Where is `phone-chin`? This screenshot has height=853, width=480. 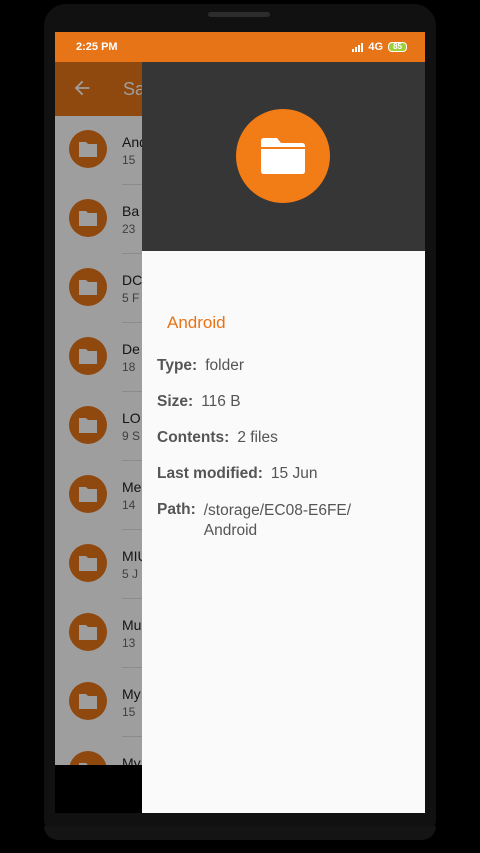
phone-chin is located at coordinates (240, 833).